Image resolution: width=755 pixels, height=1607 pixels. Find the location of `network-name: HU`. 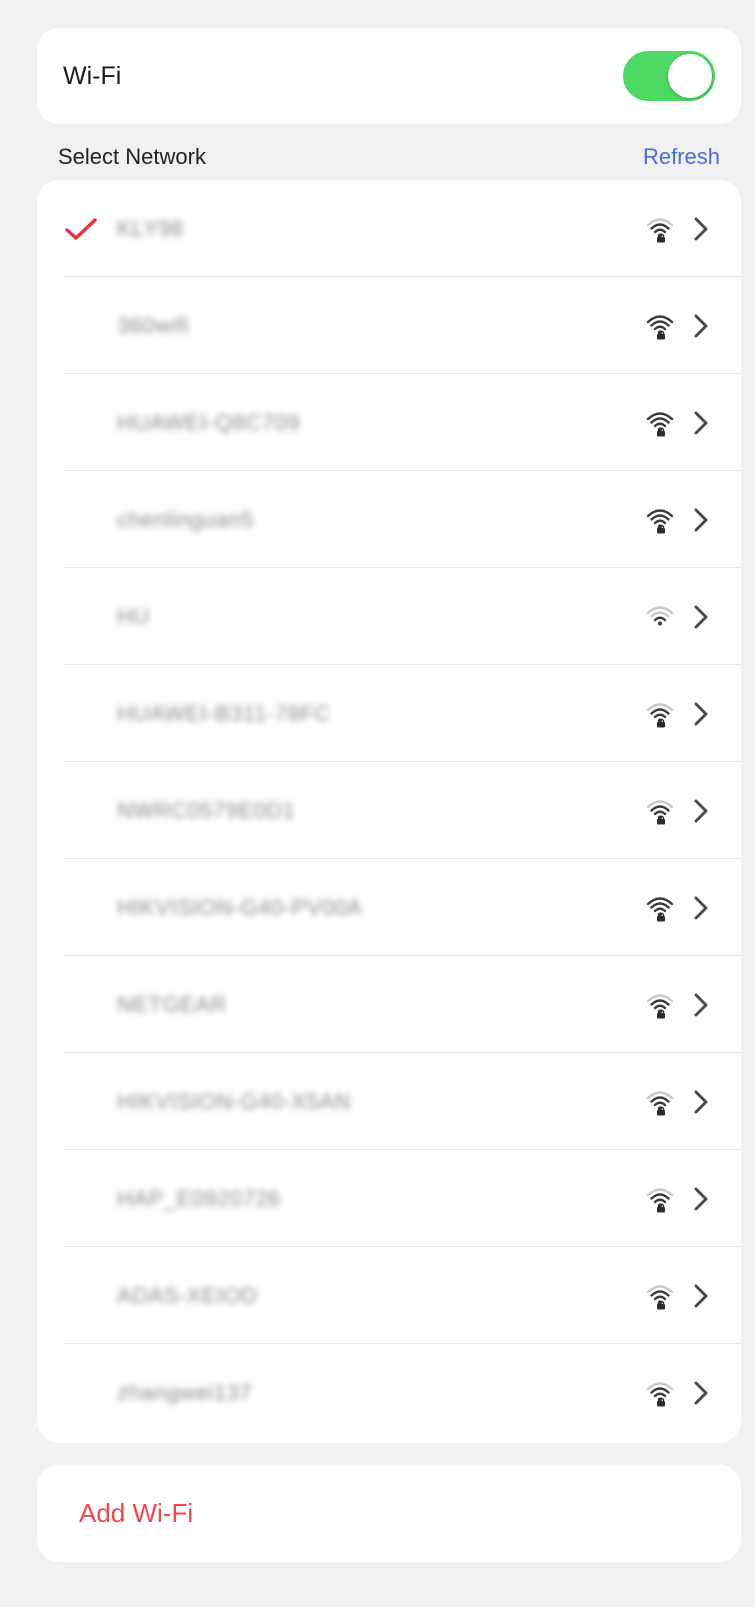

network-name: HU is located at coordinates (133, 616).